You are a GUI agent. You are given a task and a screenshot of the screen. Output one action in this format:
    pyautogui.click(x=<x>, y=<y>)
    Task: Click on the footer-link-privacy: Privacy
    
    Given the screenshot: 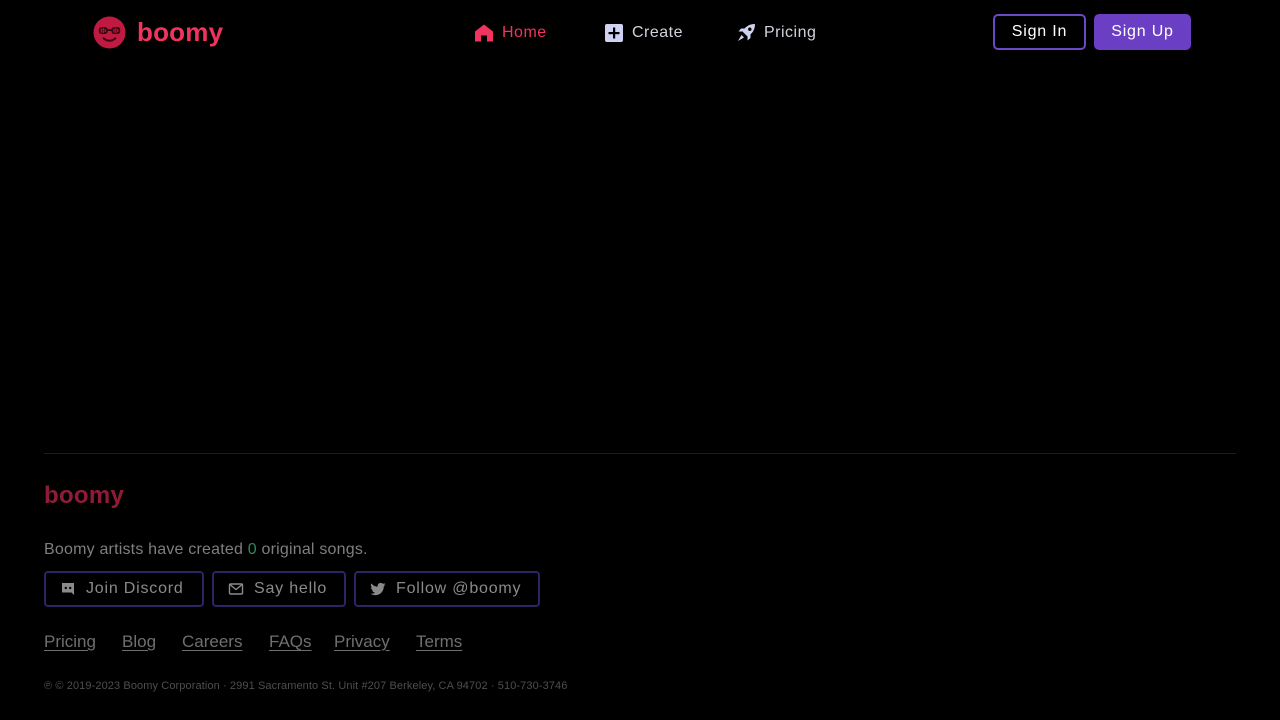 What is the action you would take?
    pyautogui.click(x=362, y=642)
    